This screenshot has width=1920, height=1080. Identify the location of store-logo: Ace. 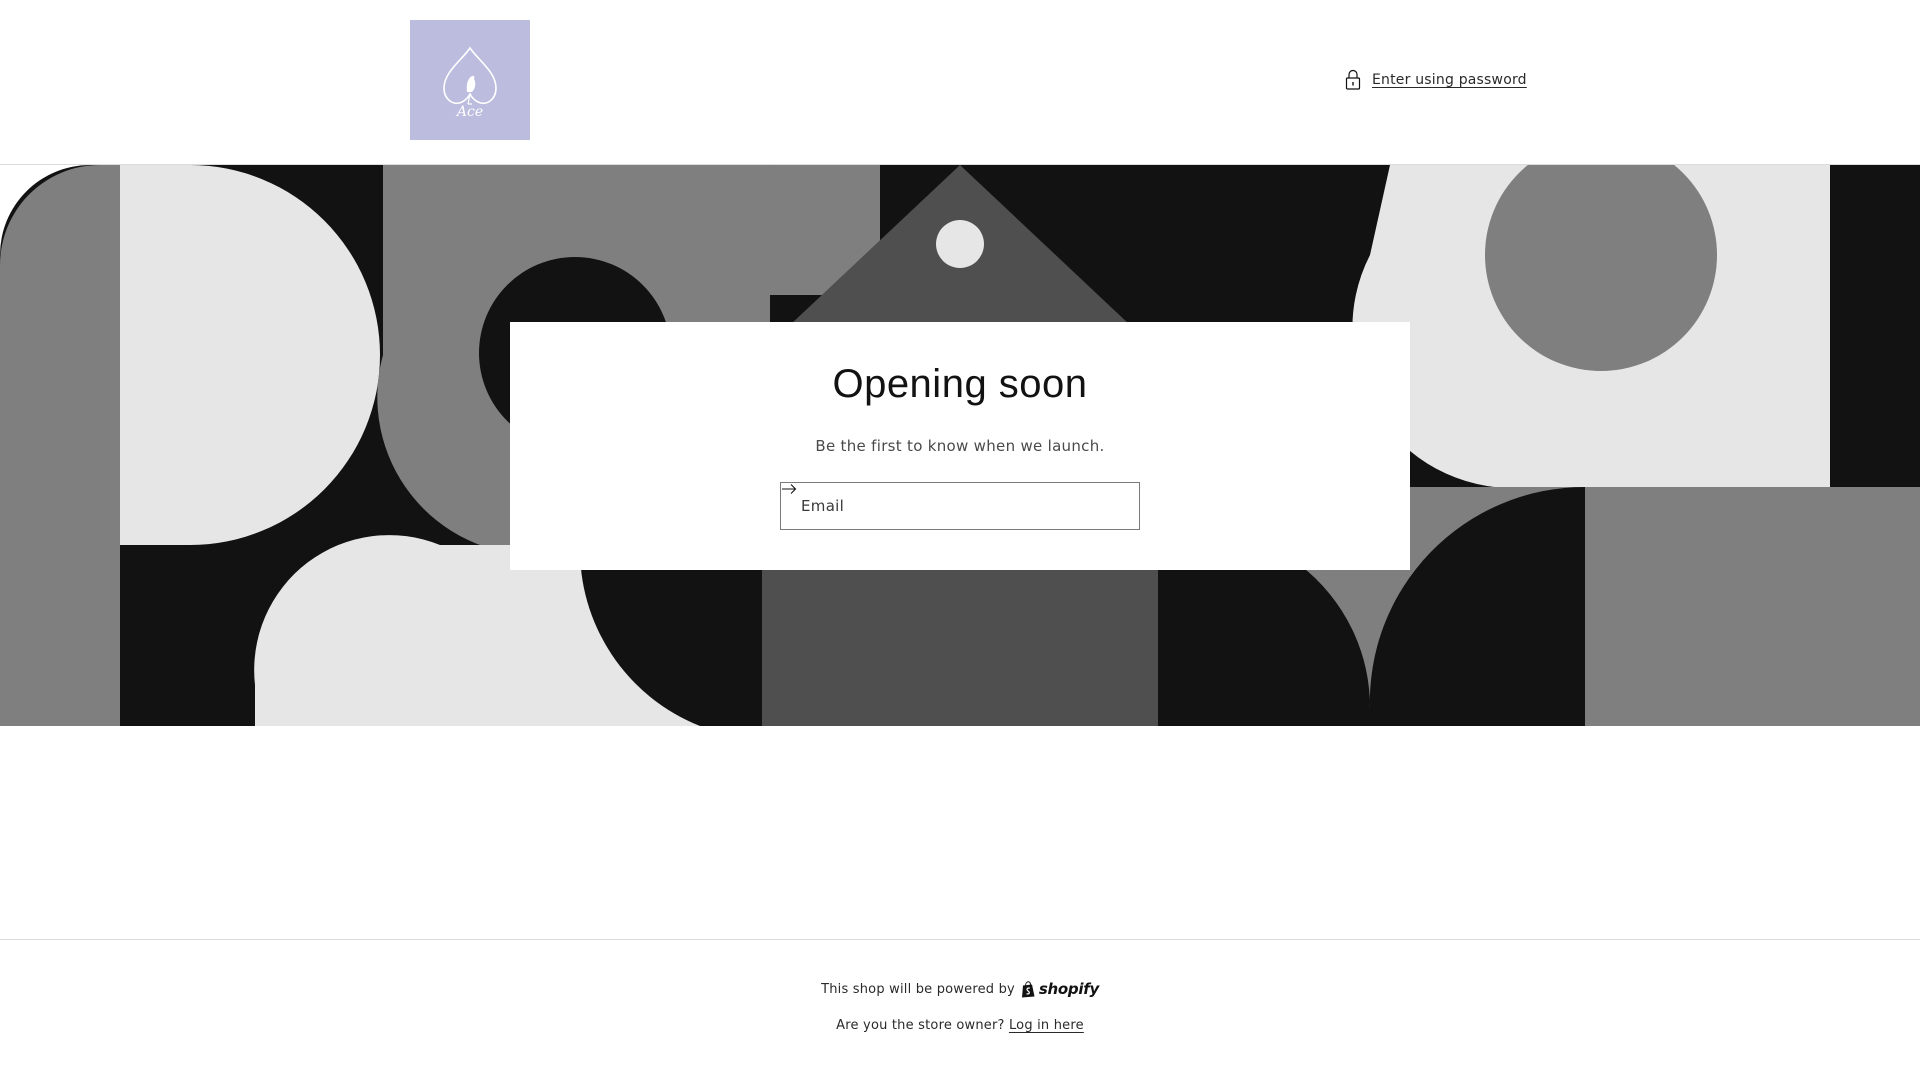
(470, 80).